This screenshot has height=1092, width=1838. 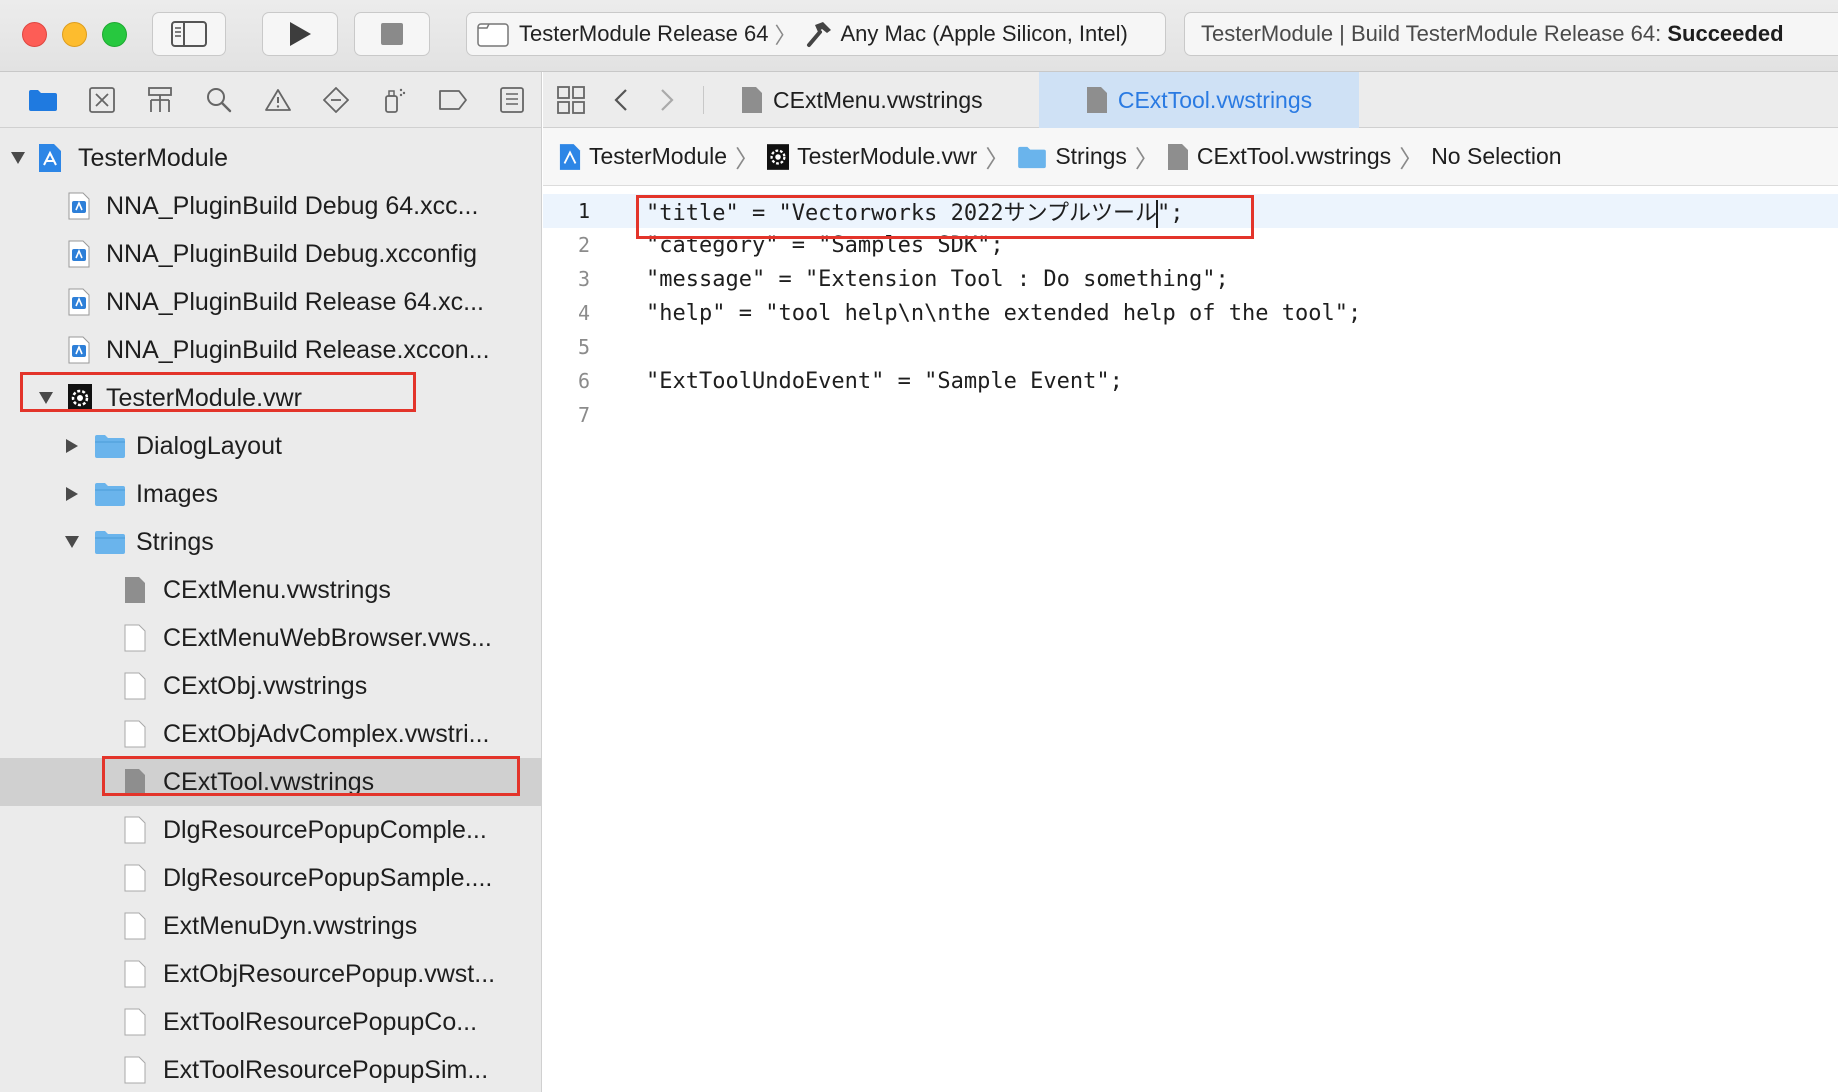 What do you see at coordinates (658, 156) in the screenshot?
I see `breadcrumb-label: TesterModule` at bounding box center [658, 156].